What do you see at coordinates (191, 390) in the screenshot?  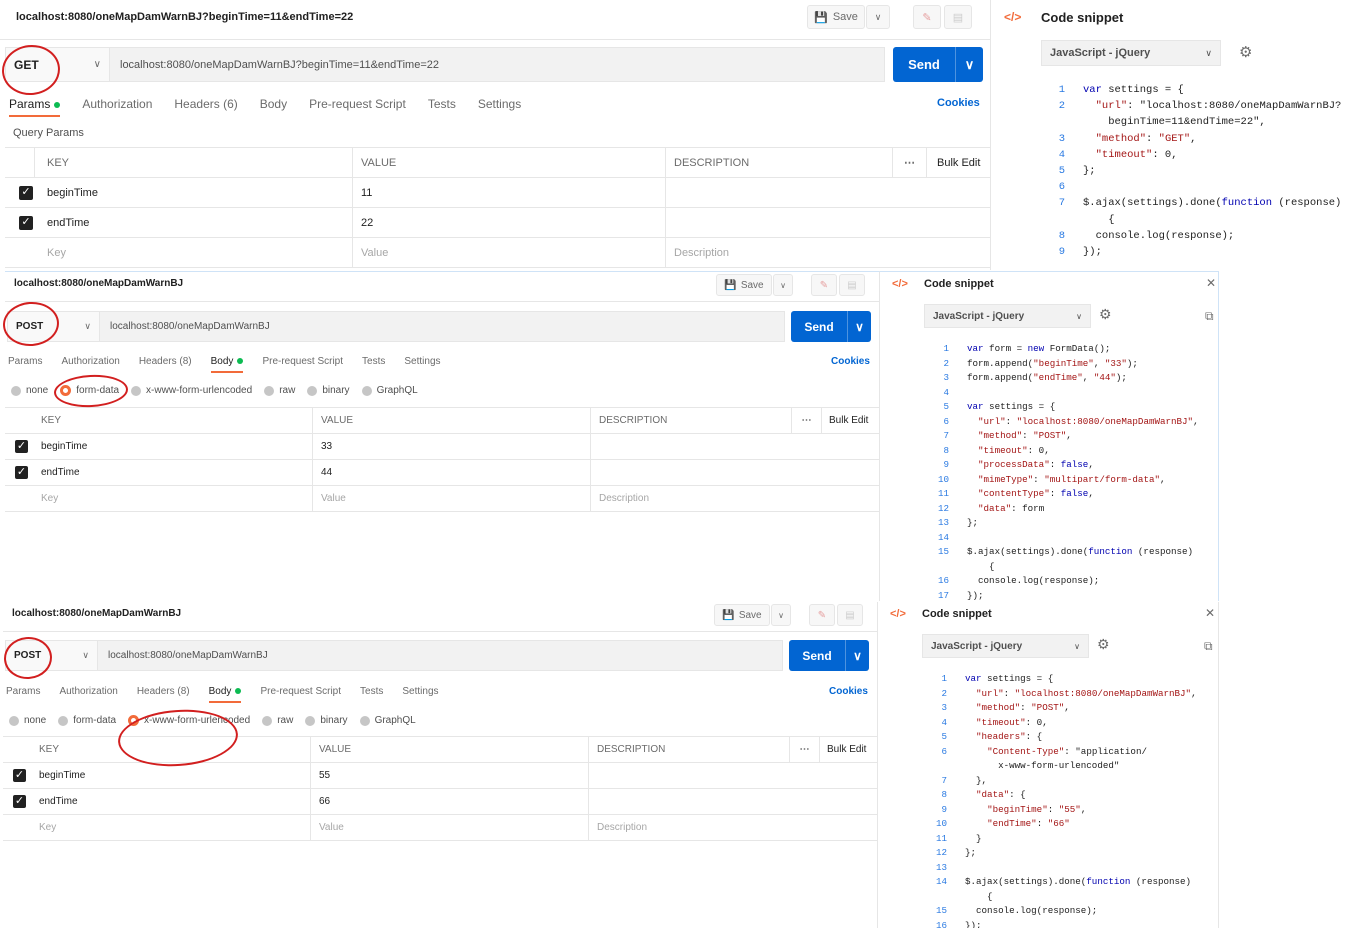 I see `radio-x-www-form-urlencoded: x-www-form-urlencoded` at bounding box center [191, 390].